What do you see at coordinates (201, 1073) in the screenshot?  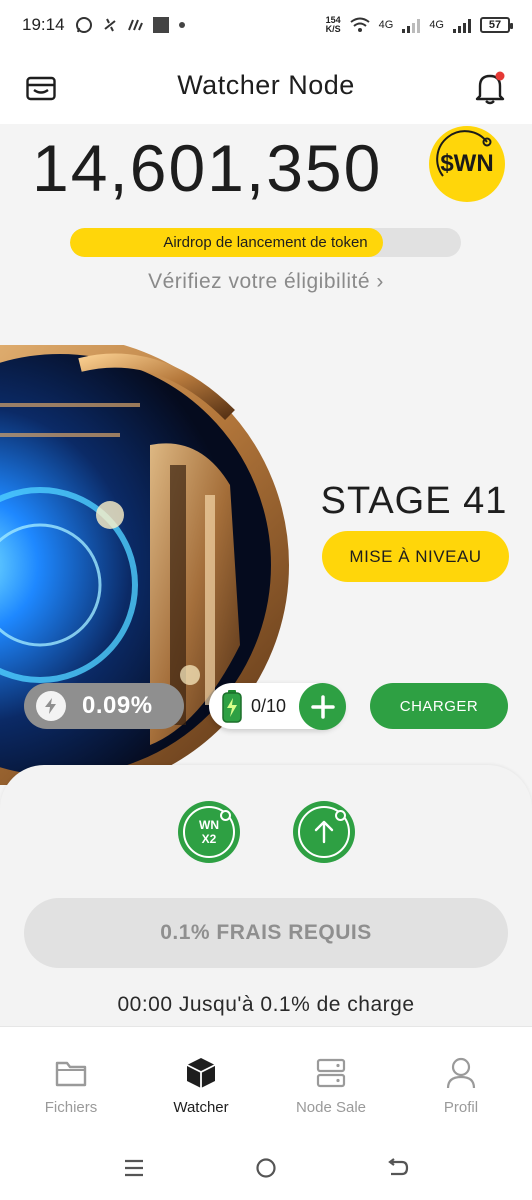 I see `cube-icon` at bounding box center [201, 1073].